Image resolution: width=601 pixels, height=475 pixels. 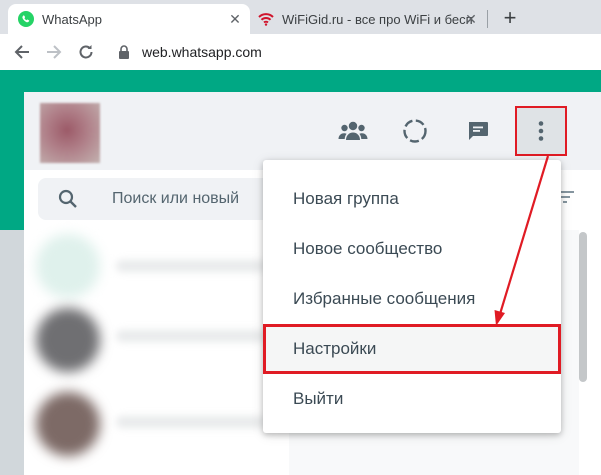 I want to click on menu-item-new-group: Новая группа, so click(x=412, y=199).